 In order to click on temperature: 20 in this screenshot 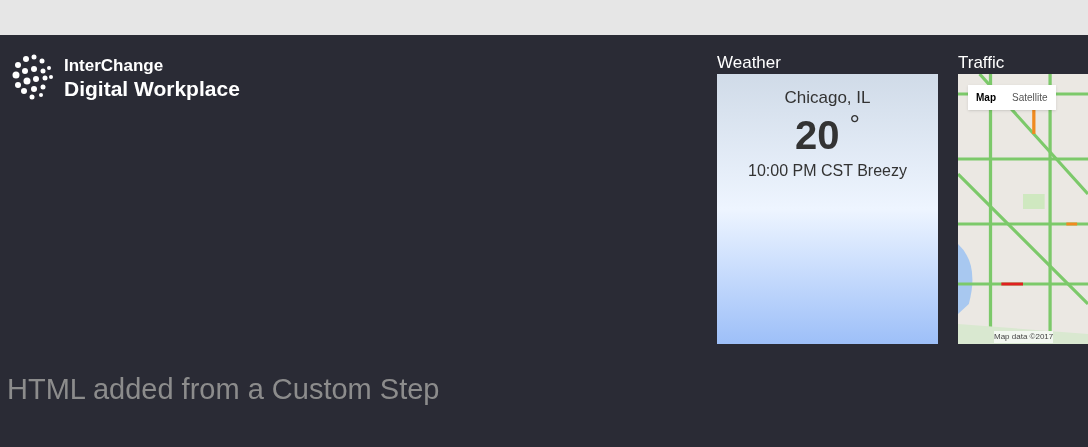, I will do `click(817, 135)`.